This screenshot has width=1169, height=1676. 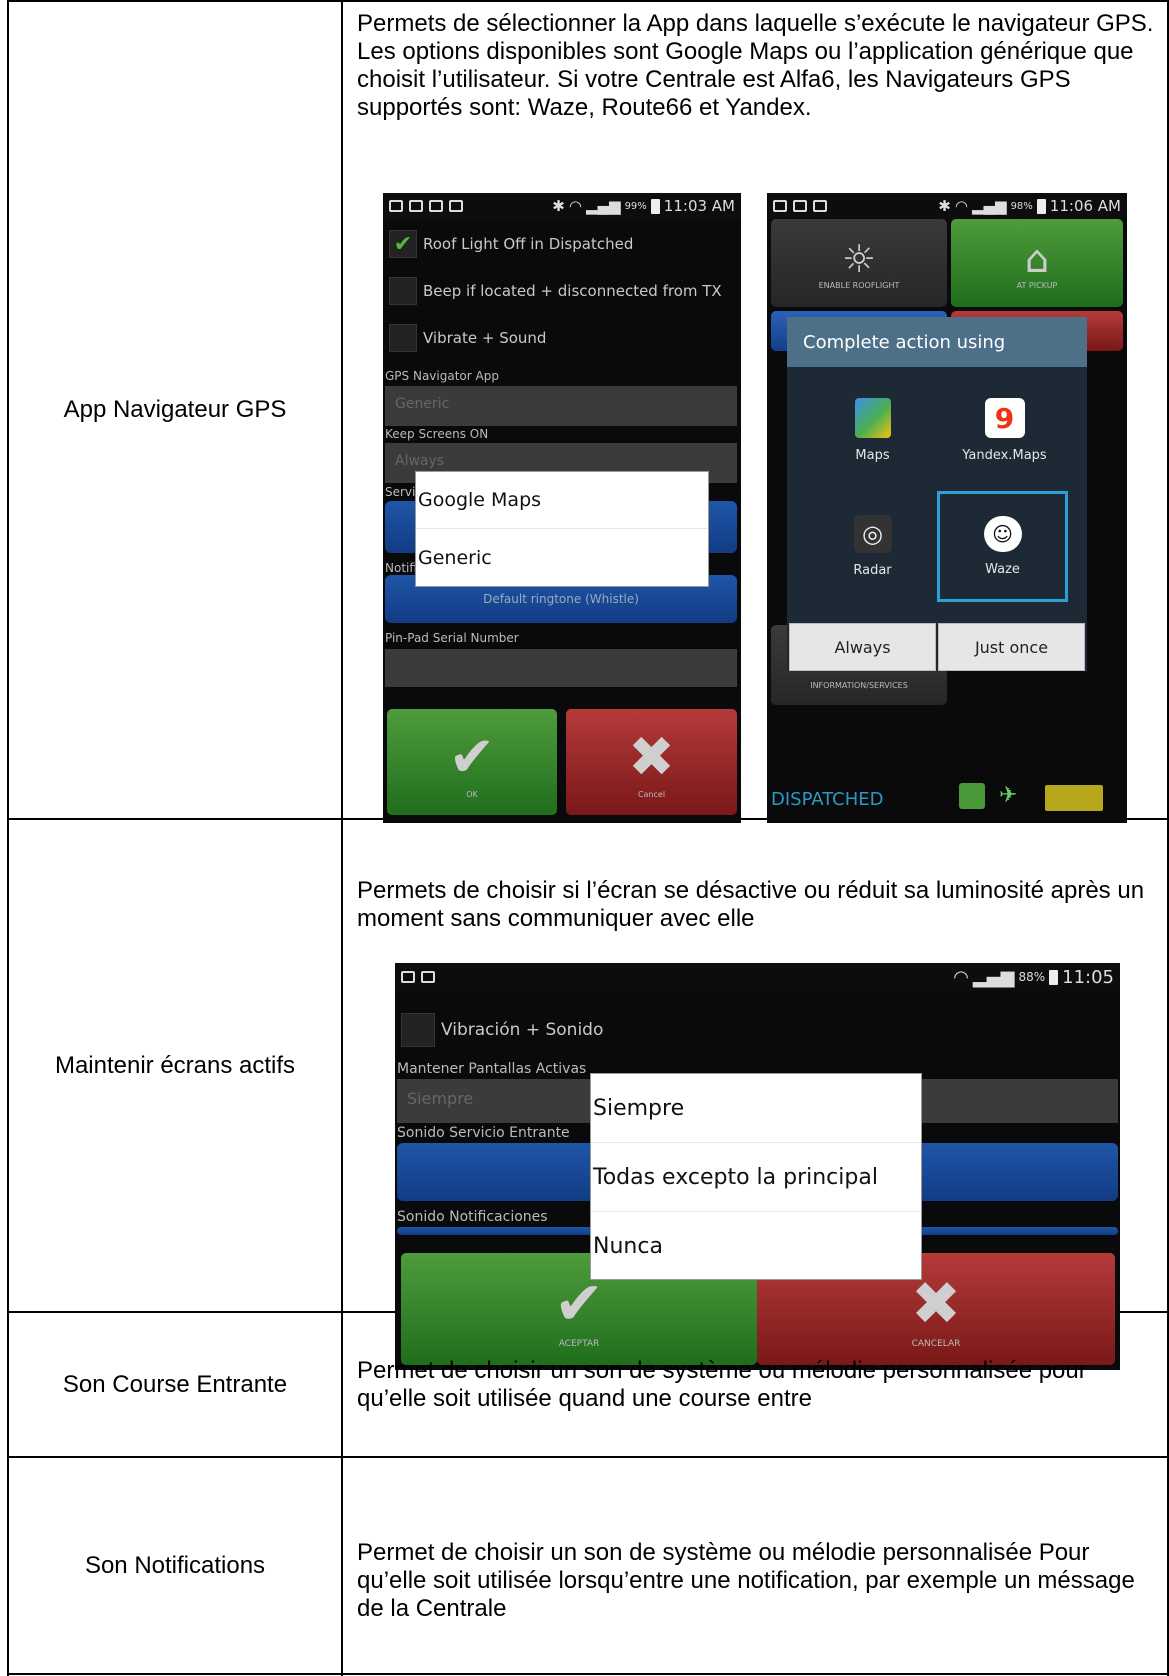 I want to click on setting-label: Beep if located + disconnected from TX, so click(x=572, y=291).